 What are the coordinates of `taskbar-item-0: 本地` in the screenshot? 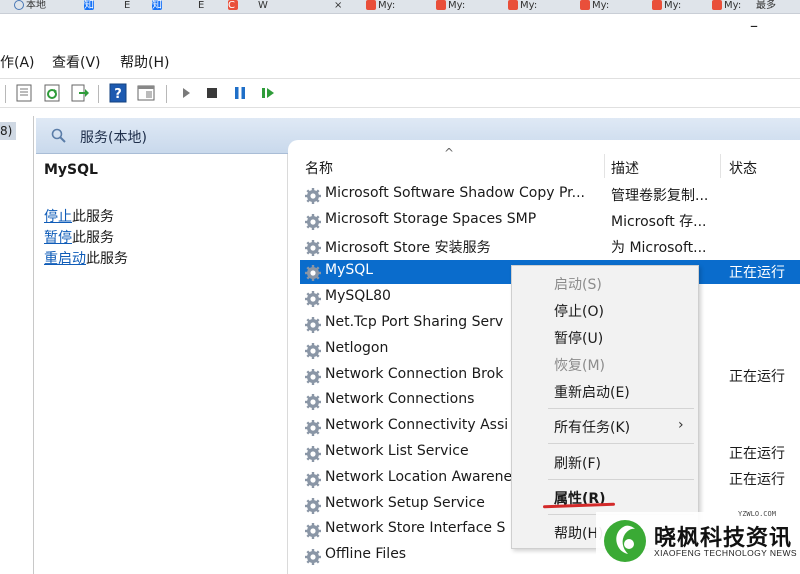 It's located at (30, 6).